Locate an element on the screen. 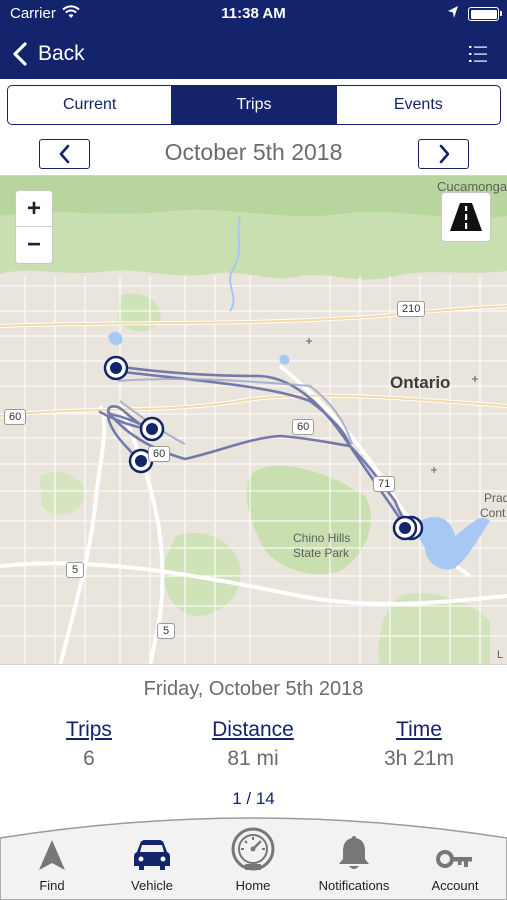 The image size is (507, 900). status-time: 11:38 AM is located at coordinates (253, 13).